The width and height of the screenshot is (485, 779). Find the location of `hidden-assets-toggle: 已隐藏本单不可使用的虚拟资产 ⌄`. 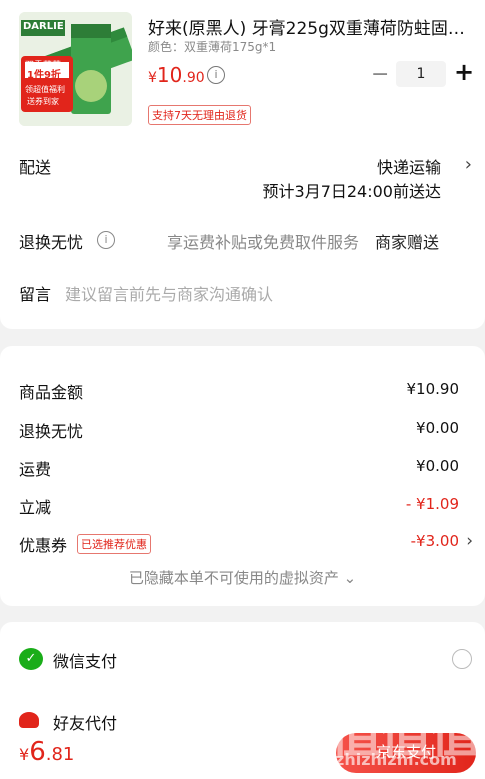

hidden-assets-toggle: 已隐藏本单不可使用的虚拟资产 ⌄ is located at coordinates (242, 577).